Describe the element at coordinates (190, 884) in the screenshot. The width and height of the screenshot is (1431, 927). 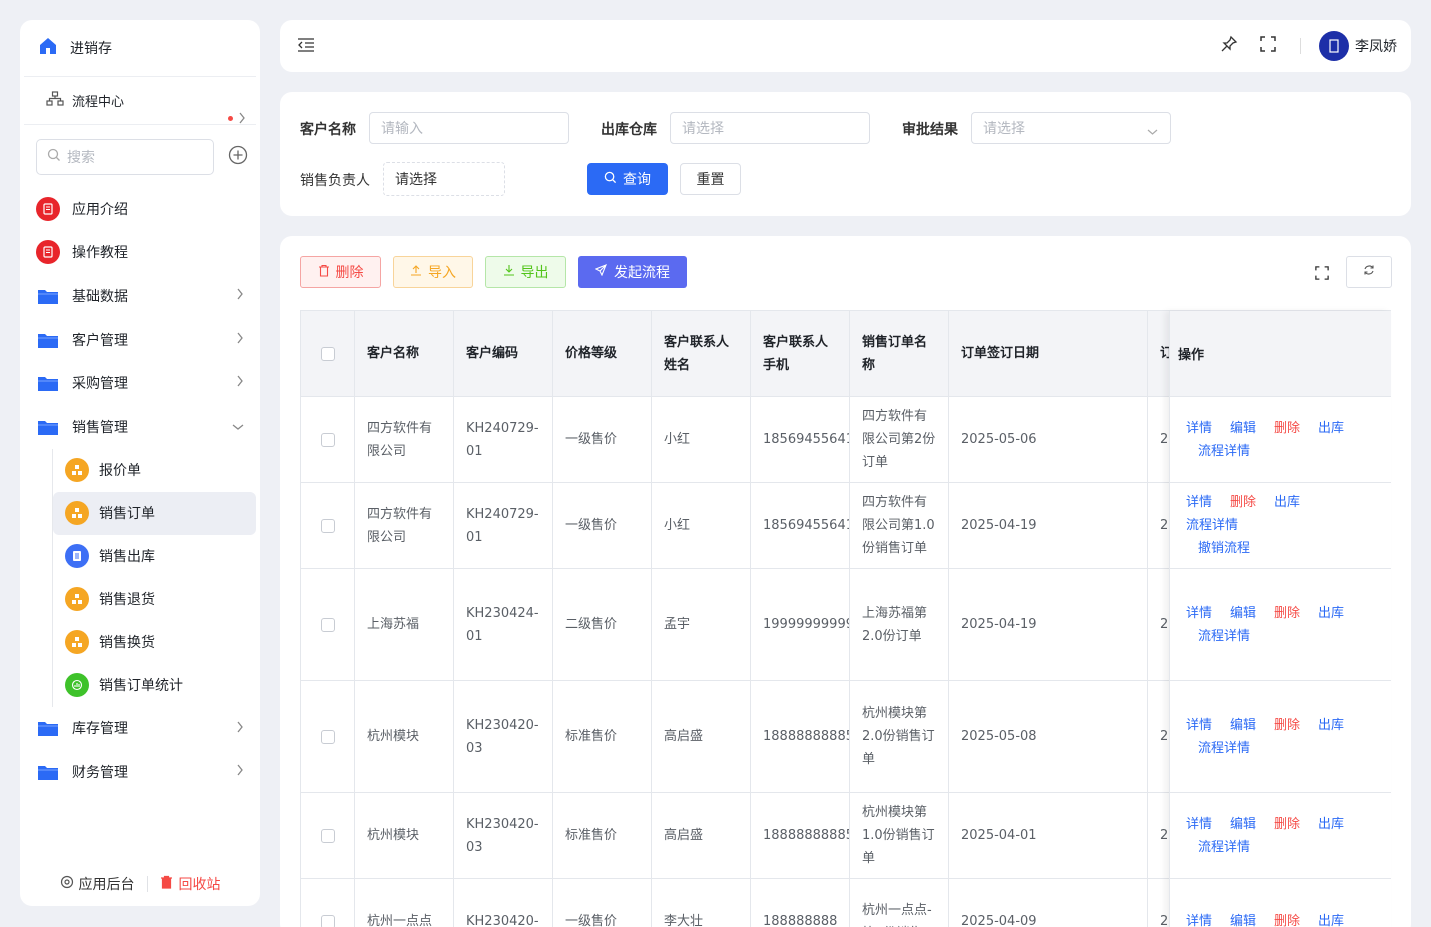
I see `recycle-bin-link: 回收站` at that location.